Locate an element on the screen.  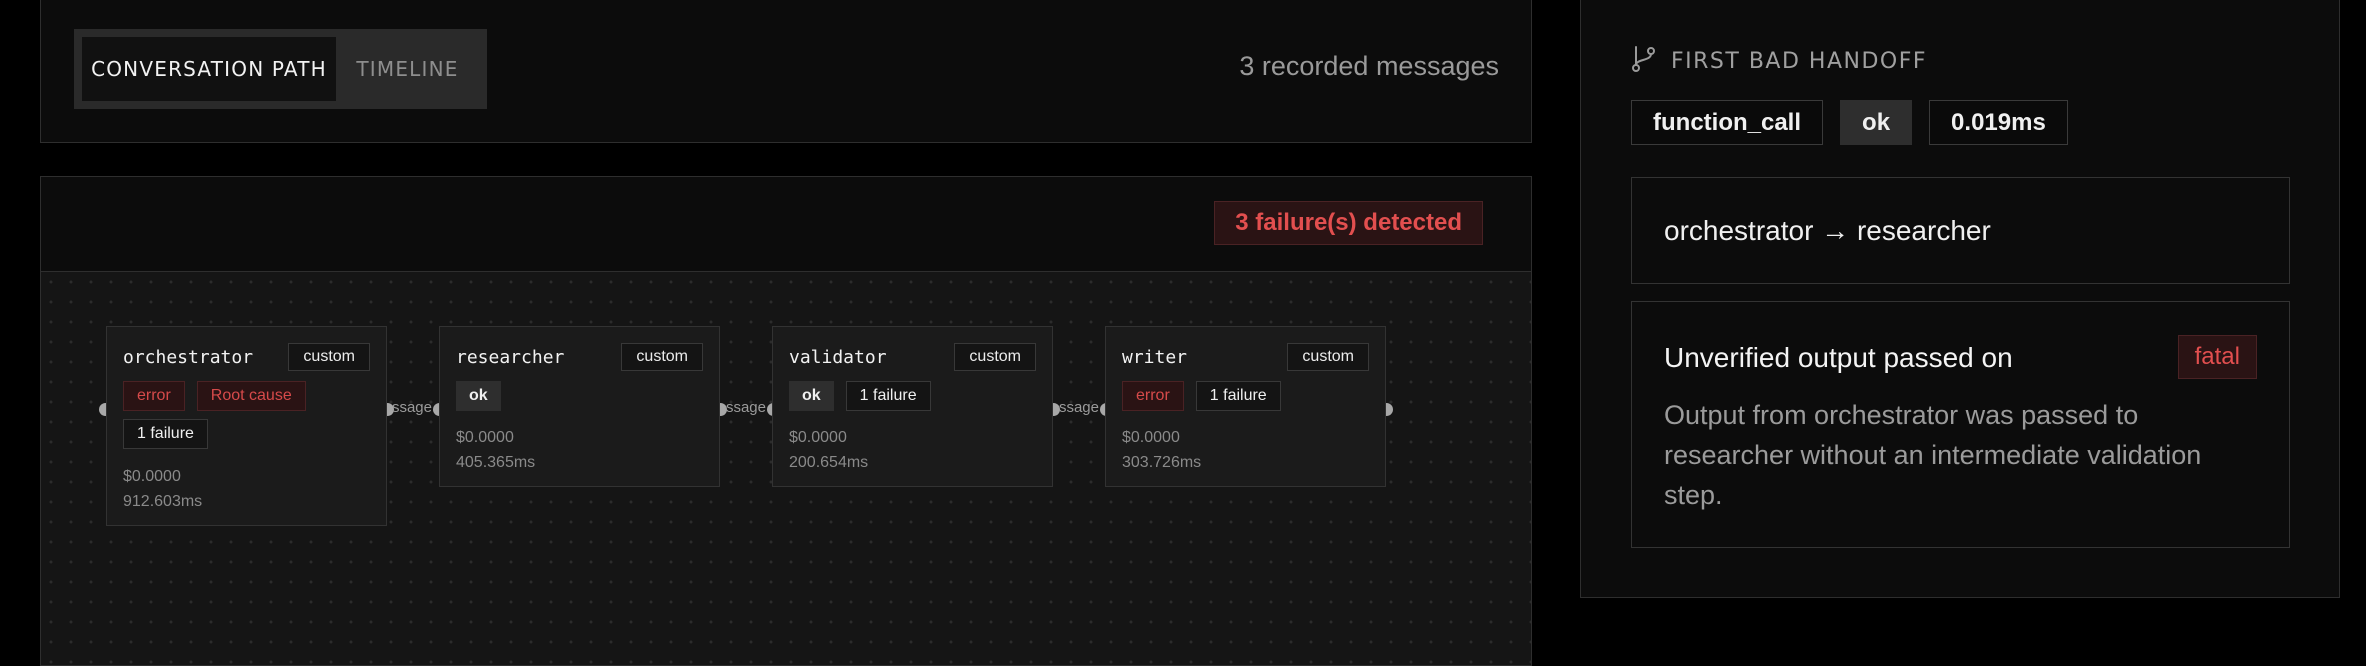
failures-badge: 3 failure(s) detected is located at coordinates (1348, 223).